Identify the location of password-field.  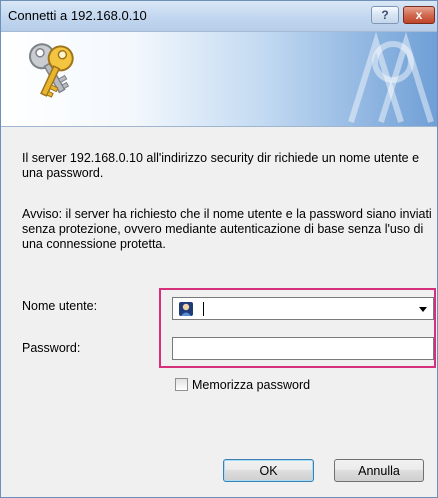
(303, 348).